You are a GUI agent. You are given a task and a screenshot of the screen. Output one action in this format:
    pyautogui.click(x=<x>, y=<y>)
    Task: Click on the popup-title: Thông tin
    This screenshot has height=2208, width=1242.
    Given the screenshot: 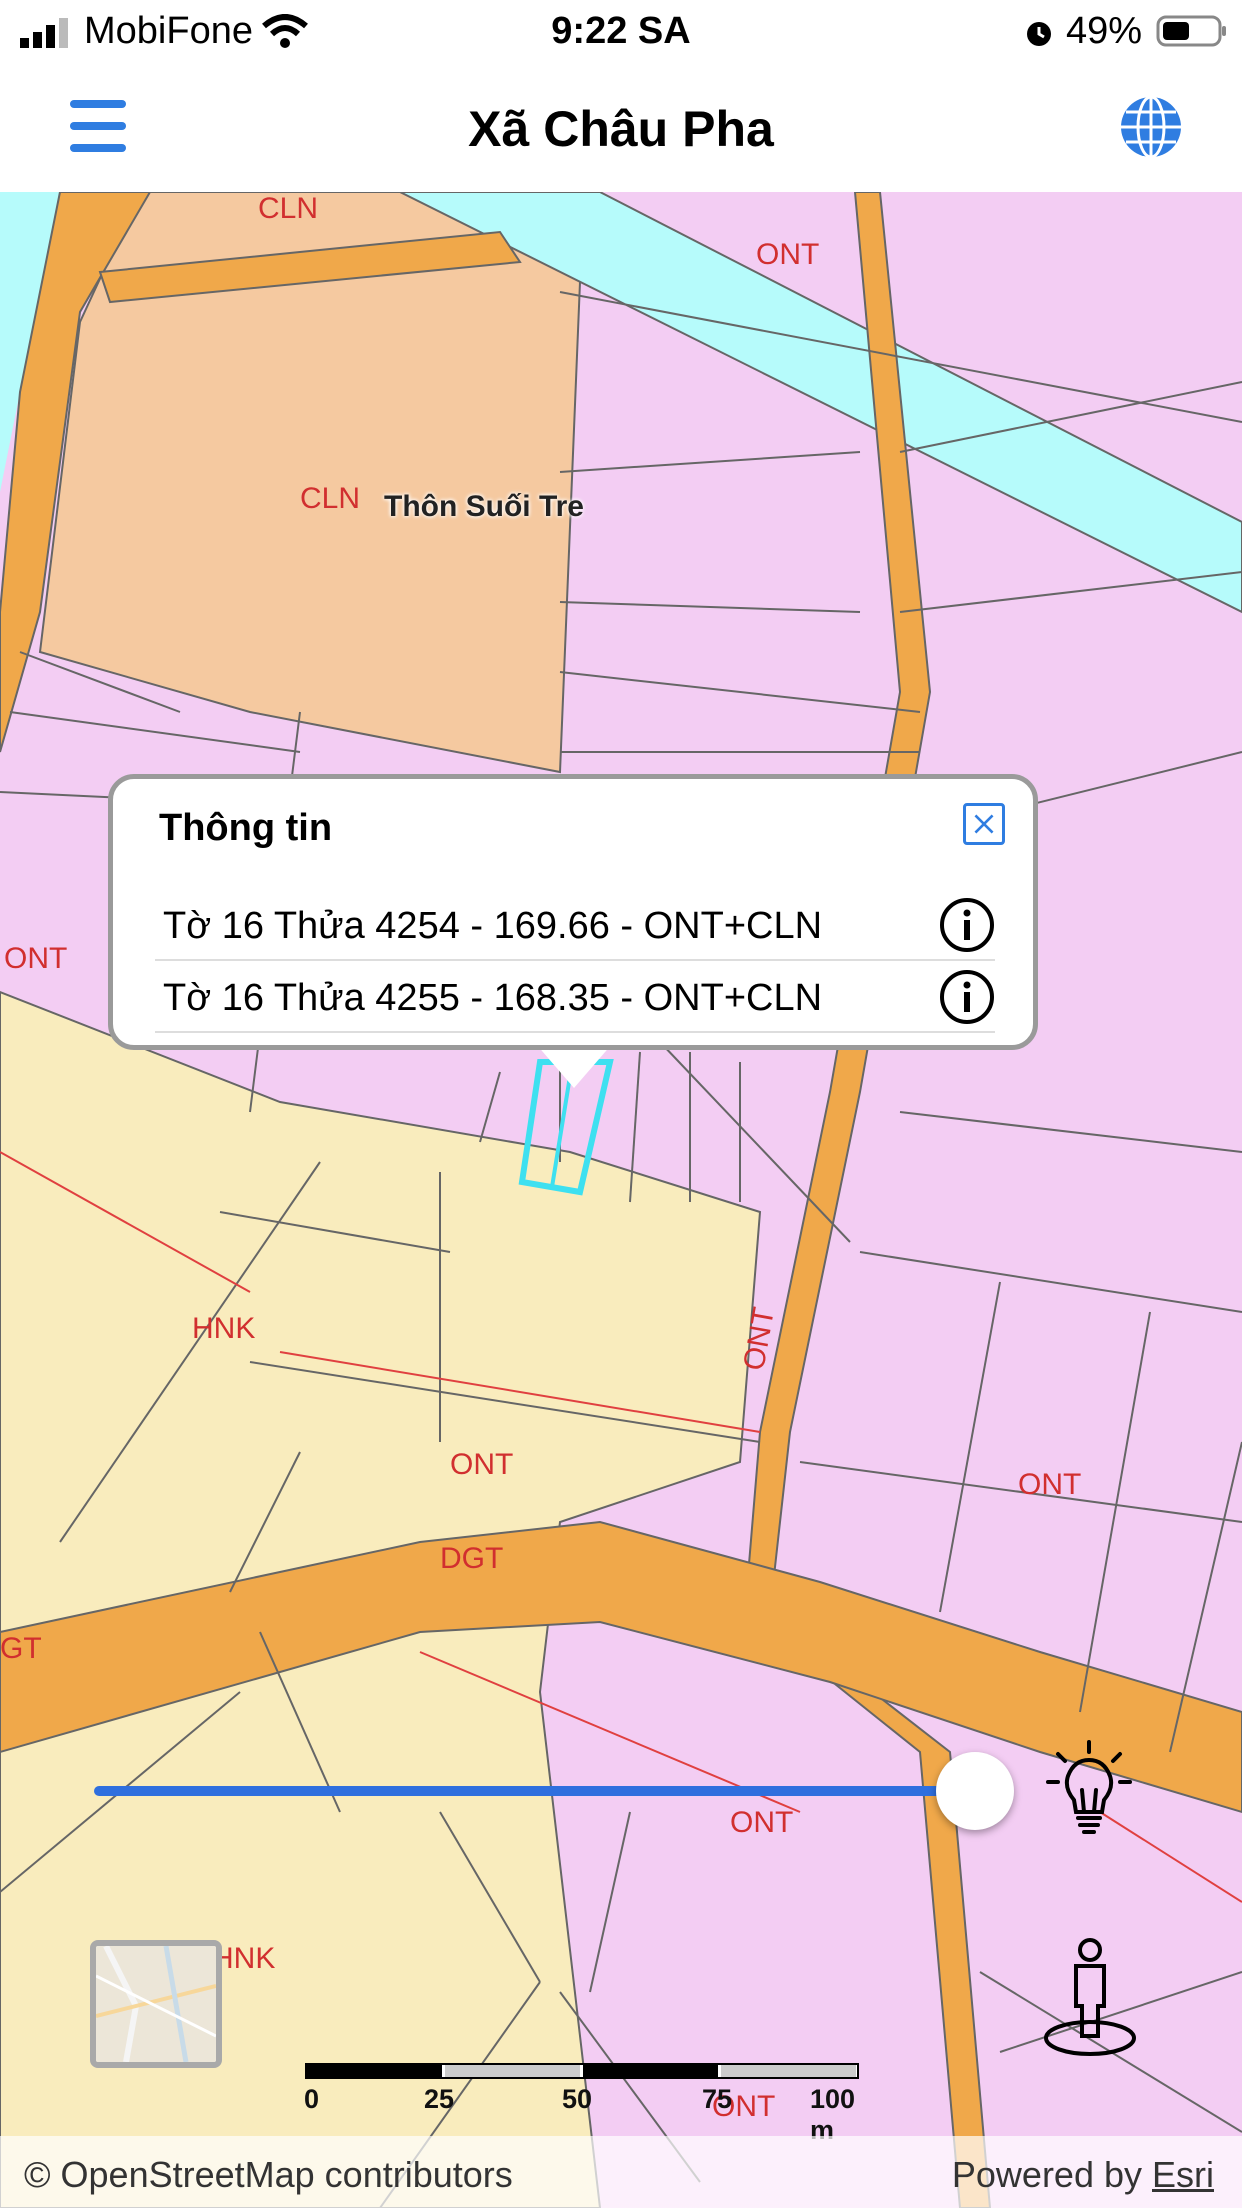 What is the action you would take?
    pyautogui.click(x=246, y=828)
    